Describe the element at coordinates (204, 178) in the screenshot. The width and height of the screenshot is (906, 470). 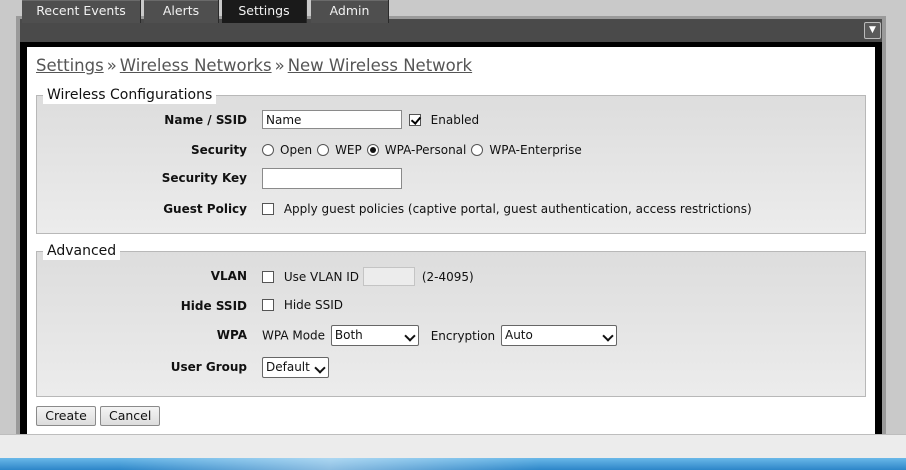
I see `security-key-label: Security Key` at that location.